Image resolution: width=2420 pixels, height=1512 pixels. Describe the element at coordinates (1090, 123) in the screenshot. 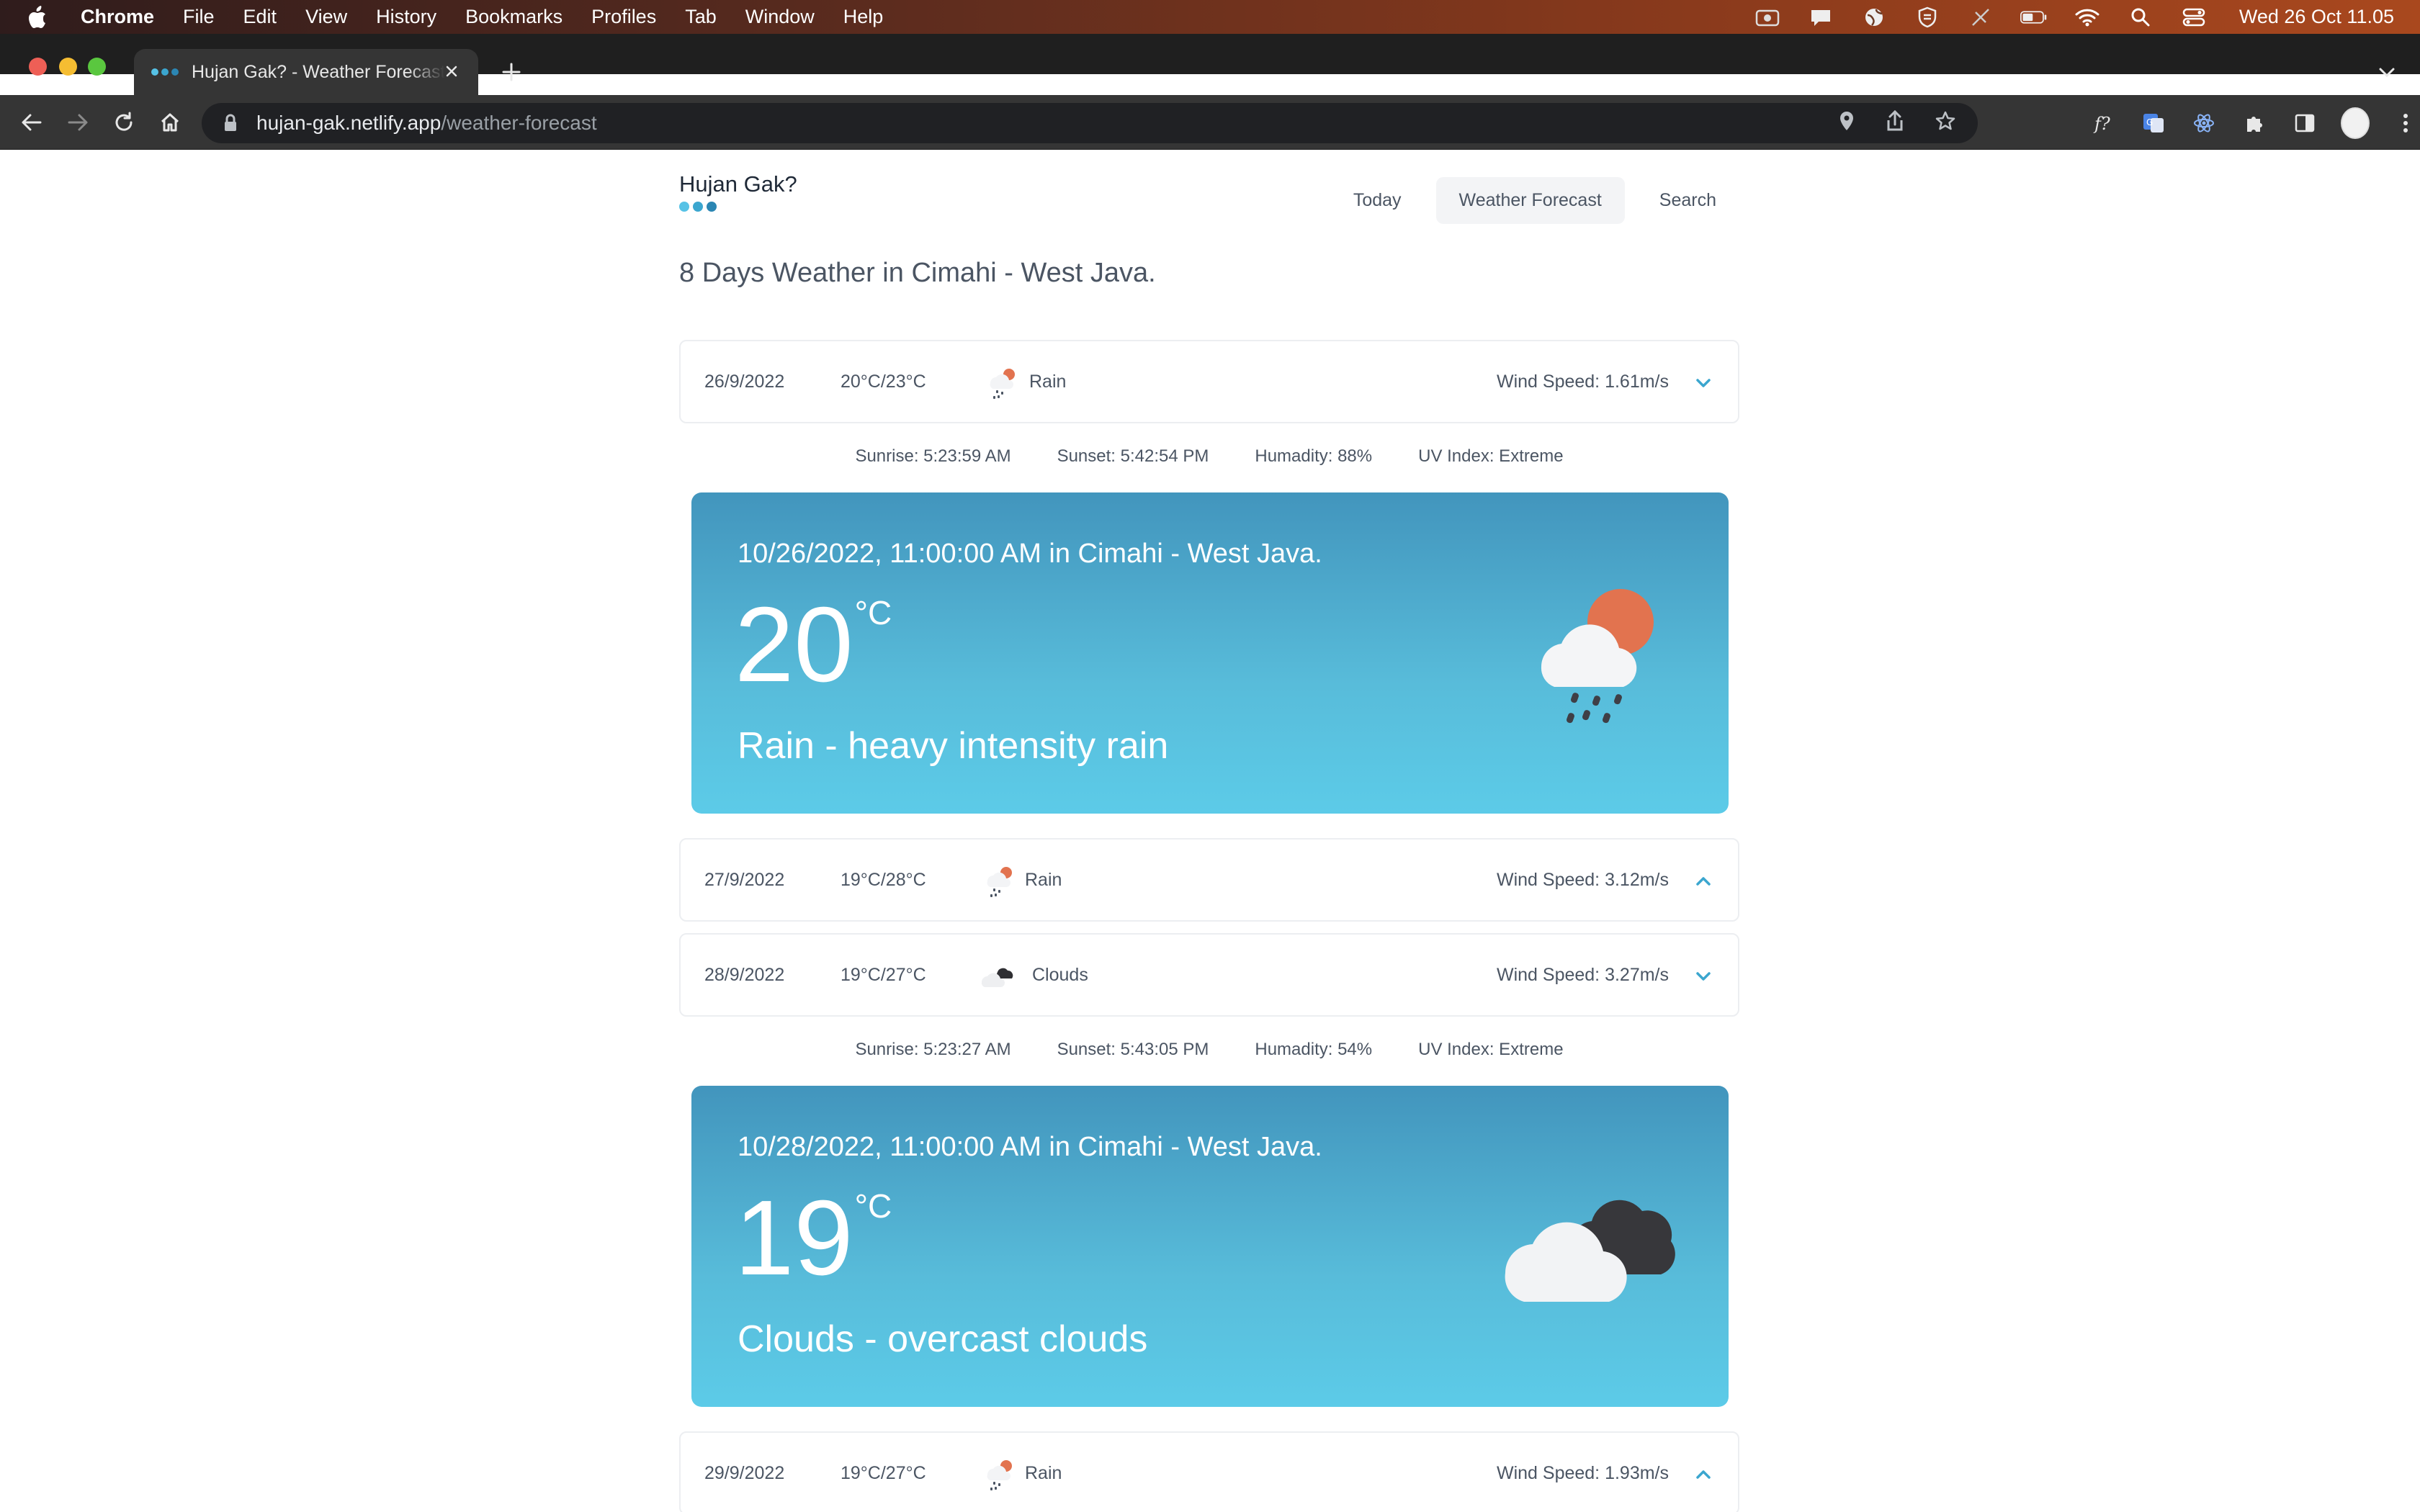

I see `address-bar: hujan-gak.netlify.app/weather-forecast` at that location.